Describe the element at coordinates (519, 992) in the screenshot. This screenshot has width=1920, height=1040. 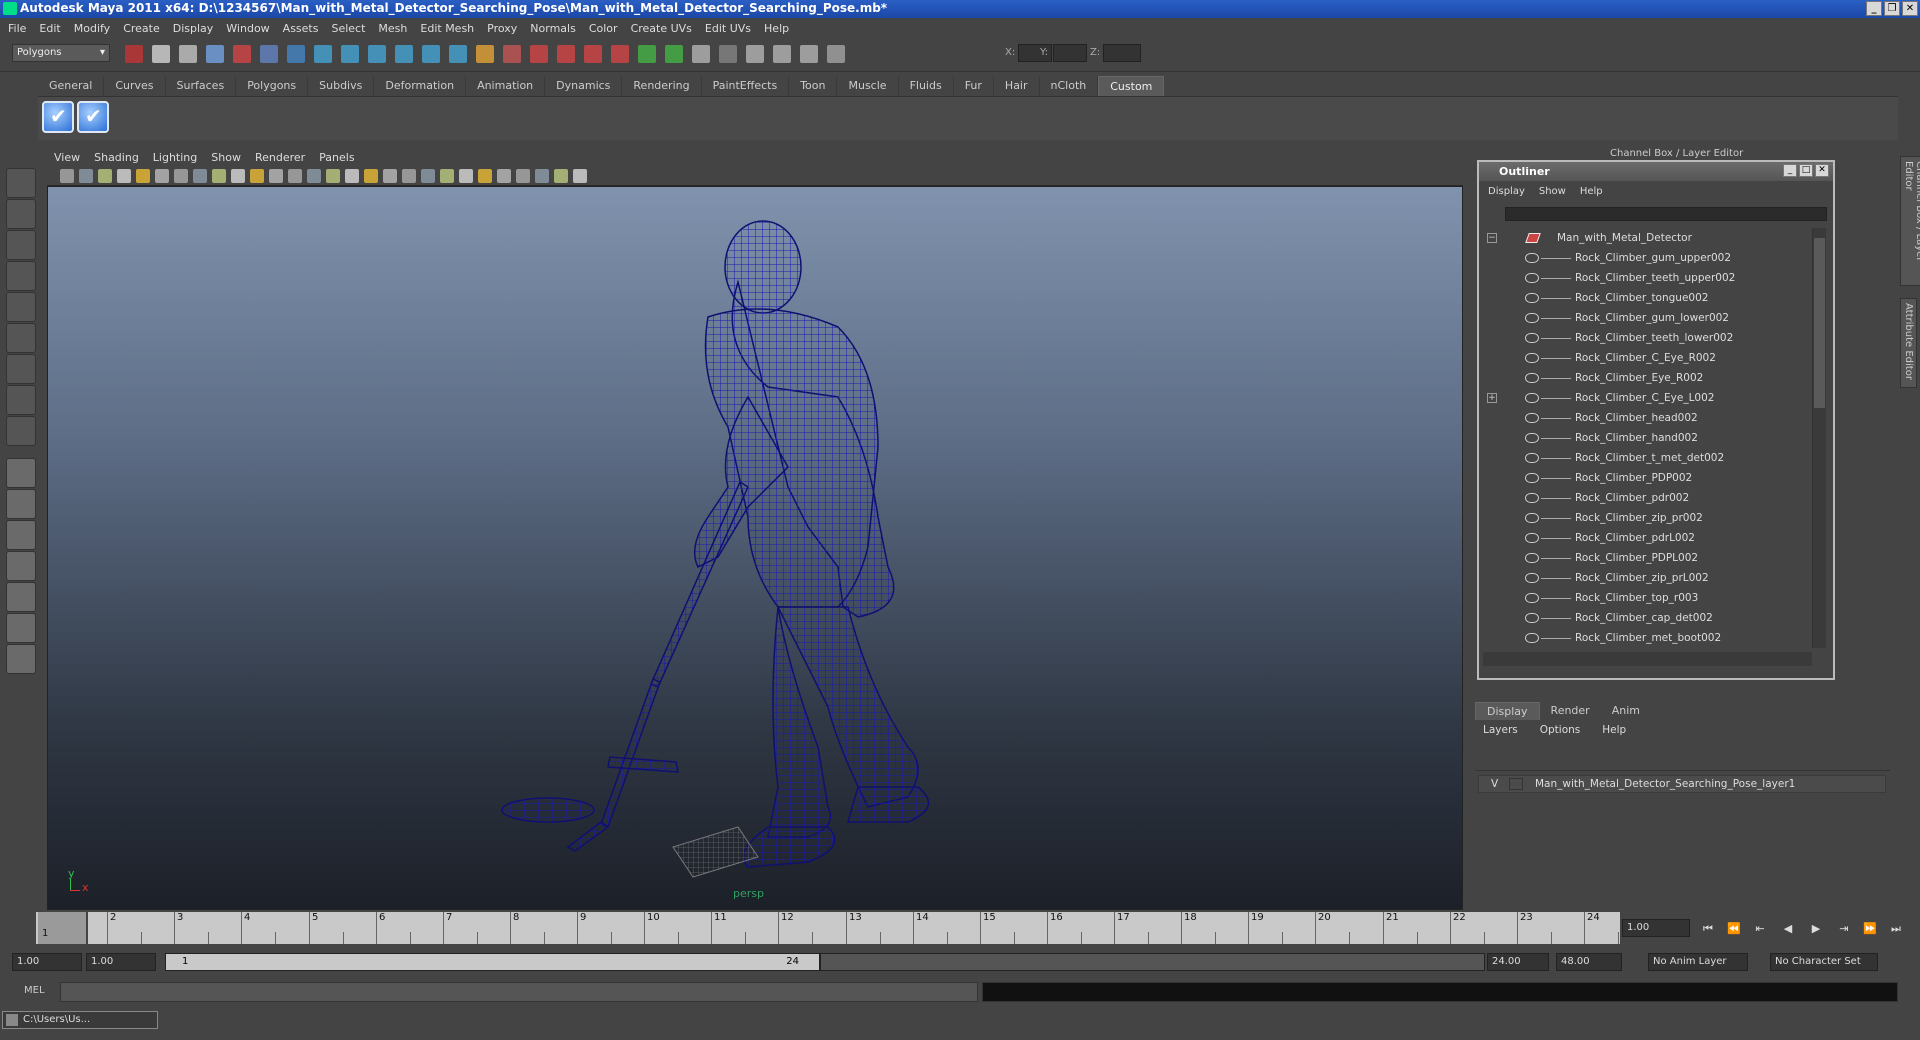
I see `command-input` at that location.